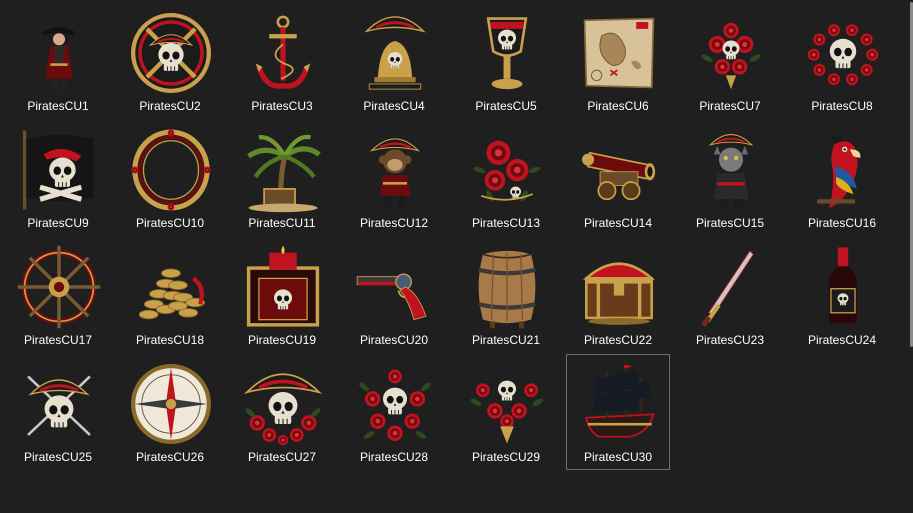 The image size is (913, 513). Describe the element at coordinates (618, 223) in the screenshot. I see `file-name-label: PiratesCU14` at that location.